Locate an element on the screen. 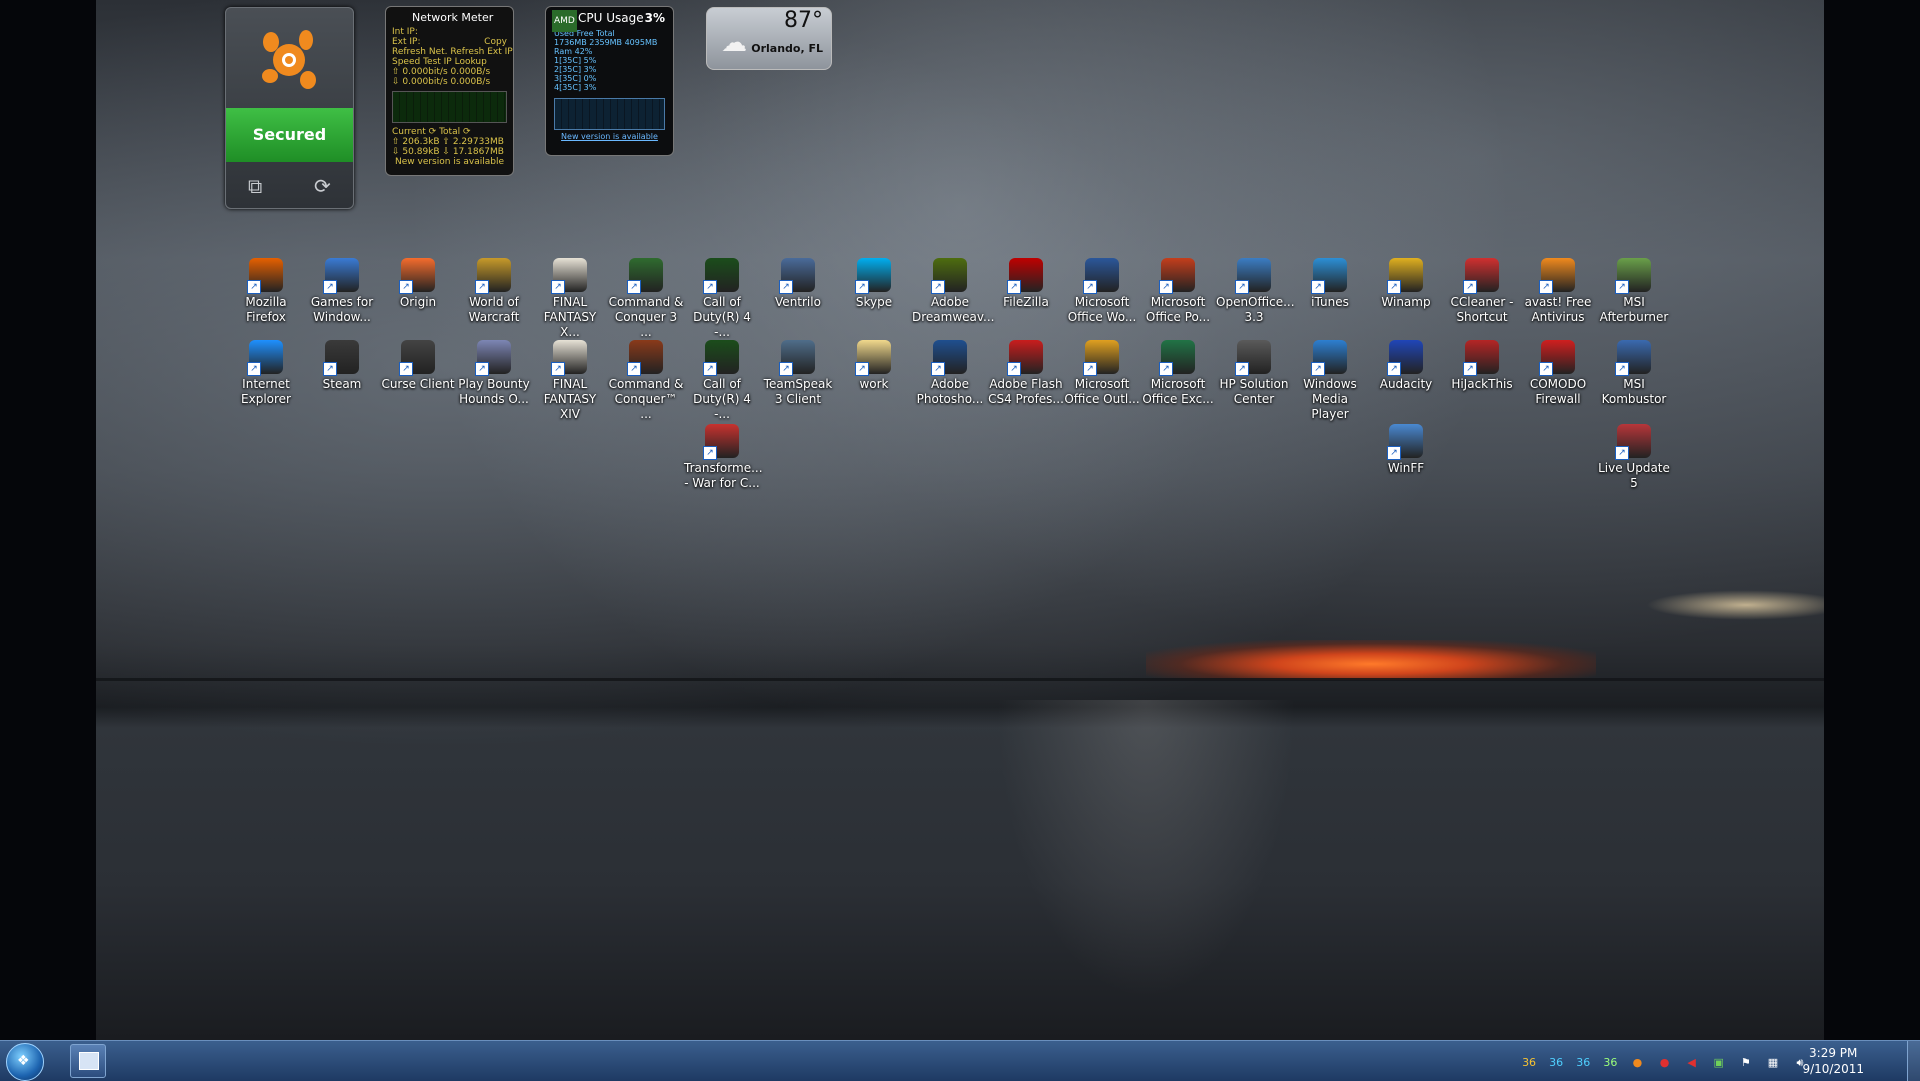  openoffice-icon: ↗ is located at coordinates (1253, 276).